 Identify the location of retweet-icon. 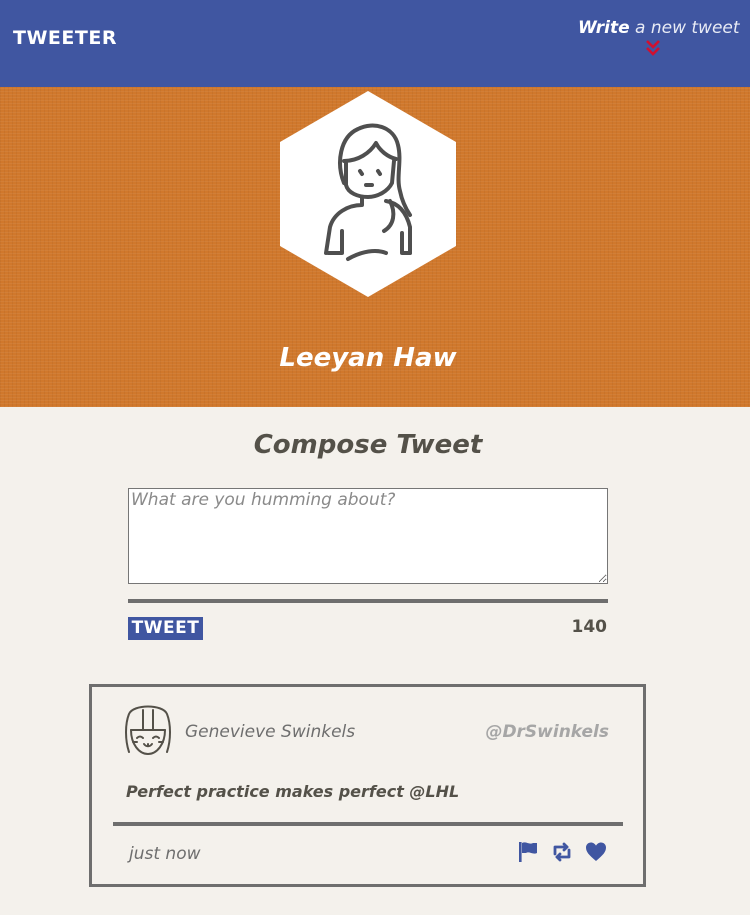
(562, 854).